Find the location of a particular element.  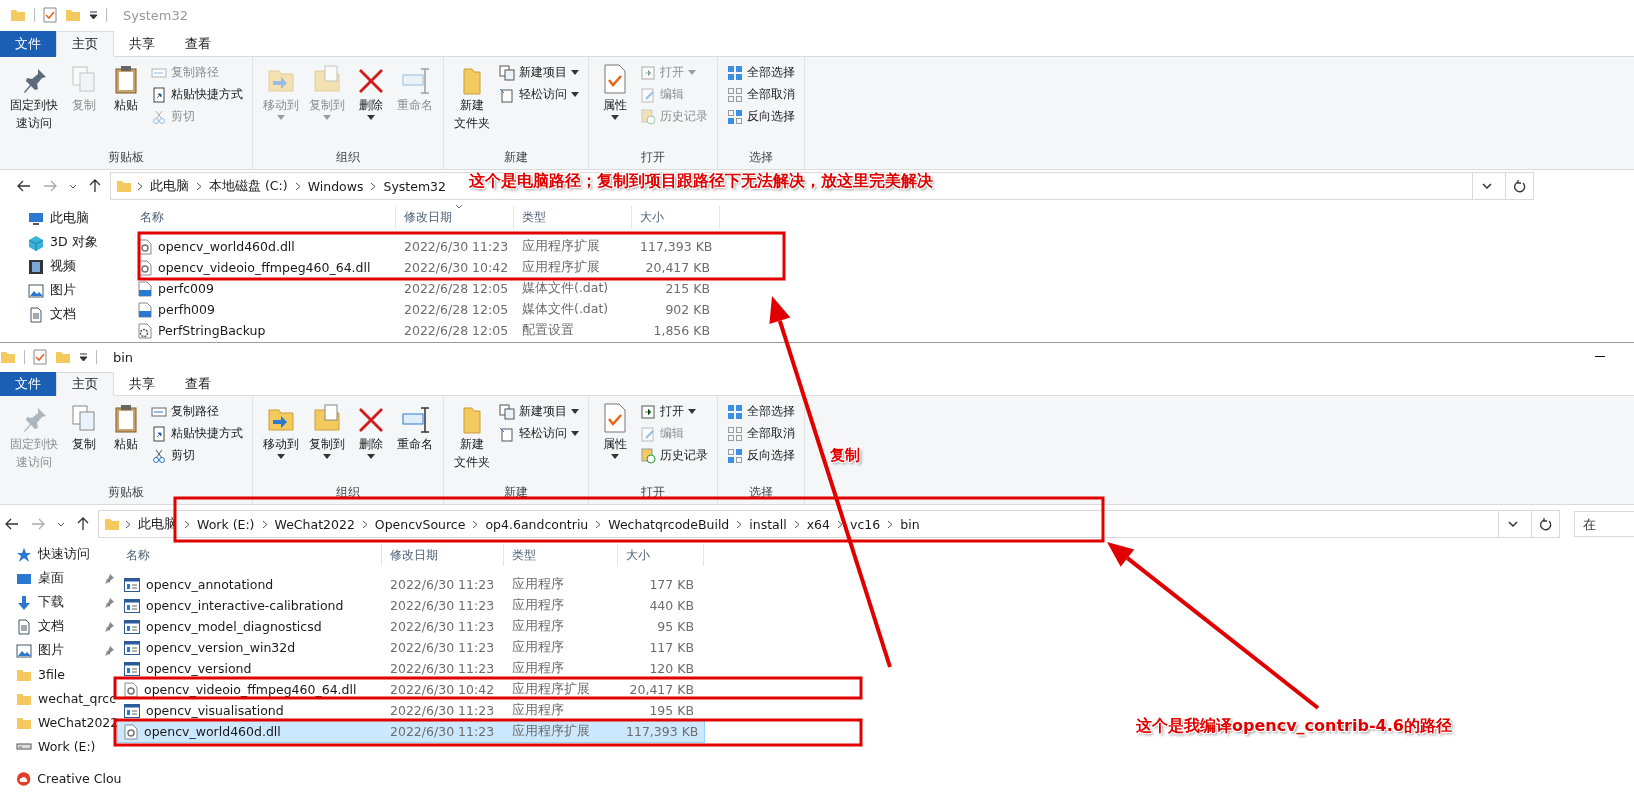

breadcrumb: bin is located at coordinates (910, 524).